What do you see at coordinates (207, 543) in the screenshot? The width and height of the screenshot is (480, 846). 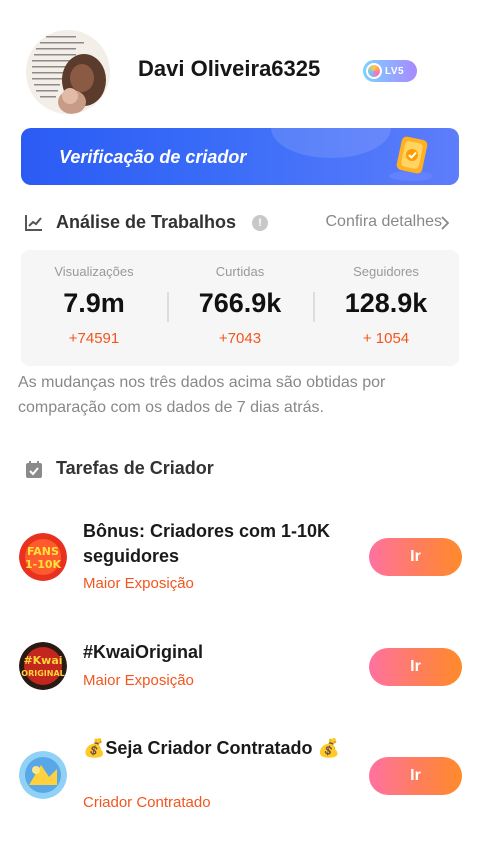 I see `task-title: Bônus: Criadores com 1-10K seguidores` at bounding box center [207, 543].